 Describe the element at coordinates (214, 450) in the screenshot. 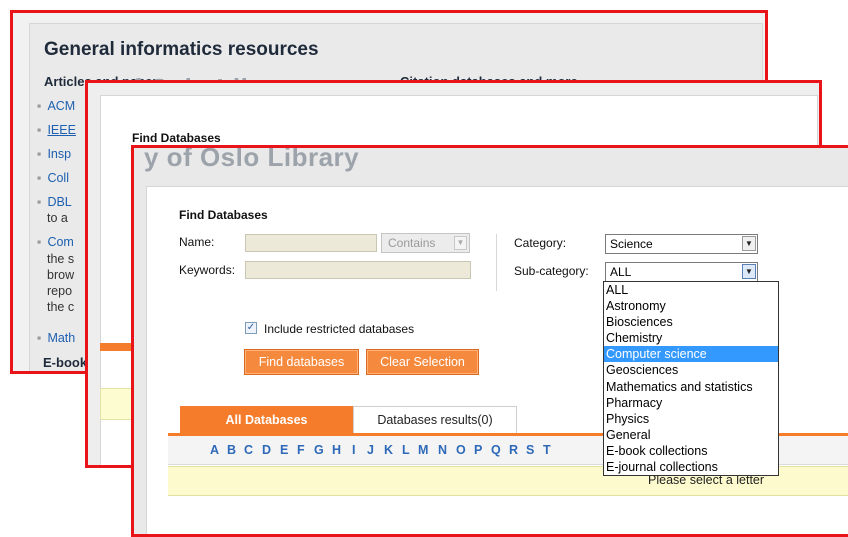

I see `letter-link: A` at that location.